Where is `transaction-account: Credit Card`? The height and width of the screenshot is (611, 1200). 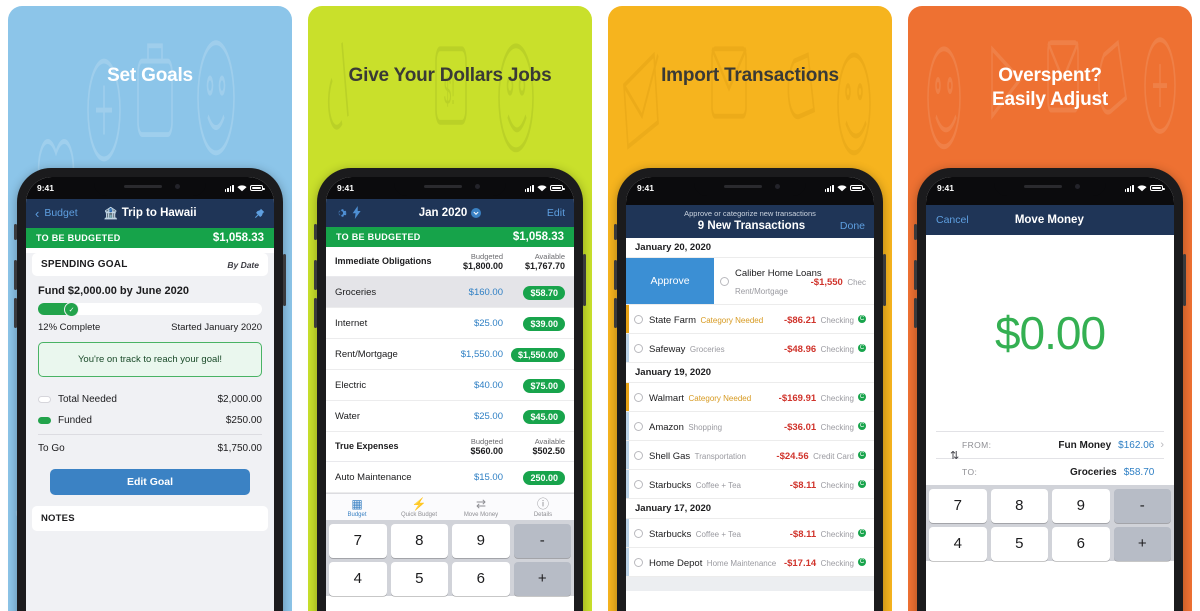 transaction-account: Credit Card is located at coordinates (833, 456).